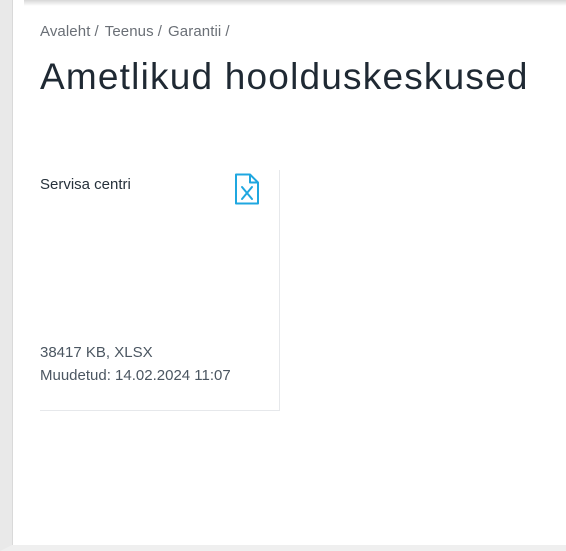  Describe the element at coordinates (129, 31) in the screenshot. I see `breadcrumb-service: Teenus` at that location.